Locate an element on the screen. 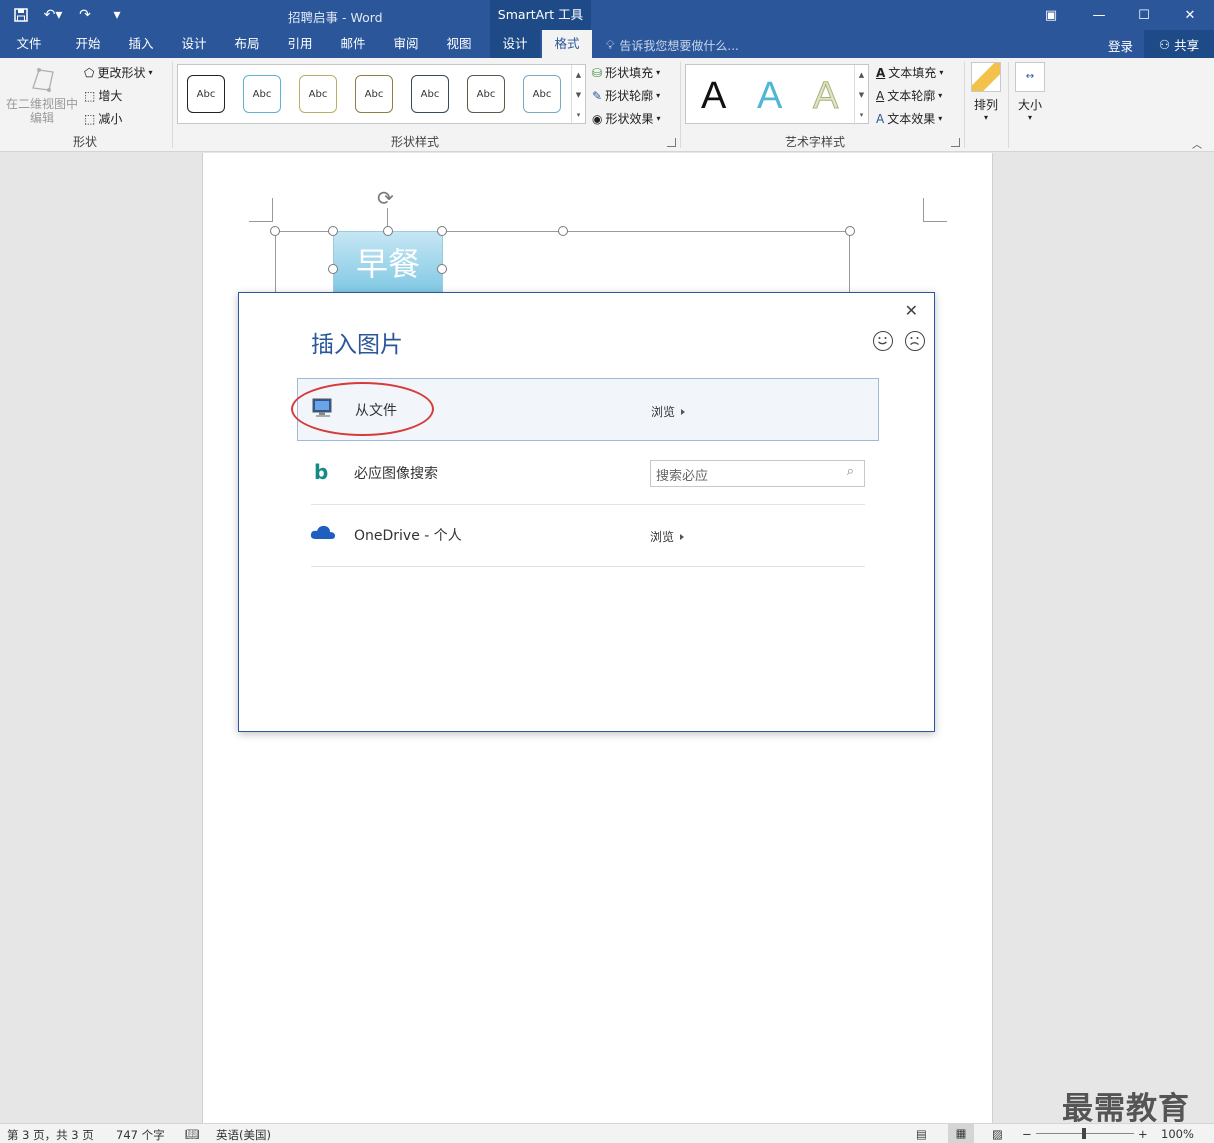 The height and width of the screenshot is (1143, 1214). text-effects-button: A 文本效果 ▾ is located at coordinates (909, 118).